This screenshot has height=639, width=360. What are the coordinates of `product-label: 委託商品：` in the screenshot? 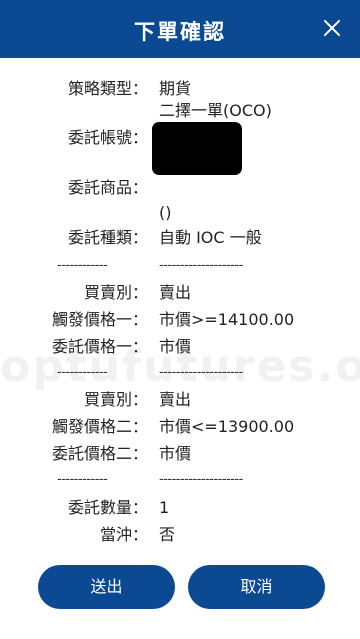 It's located at (107, 187).